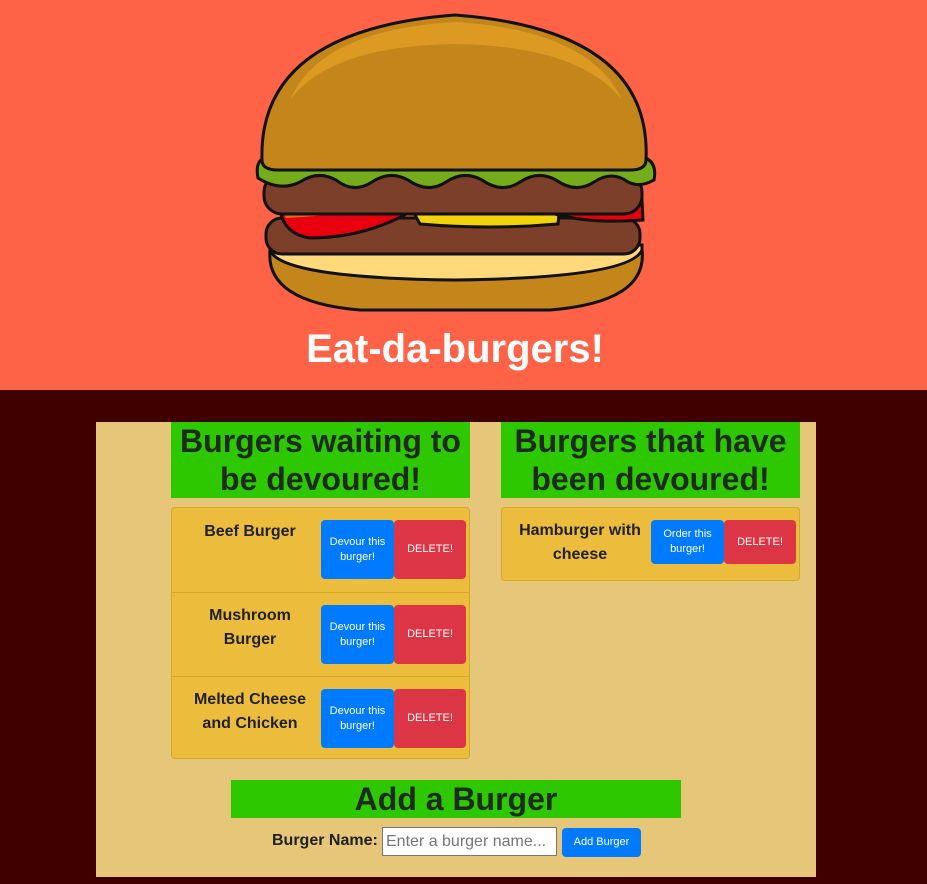 This screenshot has height=884, width=927. Describe the element at coordinates (469, 841) in the screenshot. I see `burger-name-input` at that location.